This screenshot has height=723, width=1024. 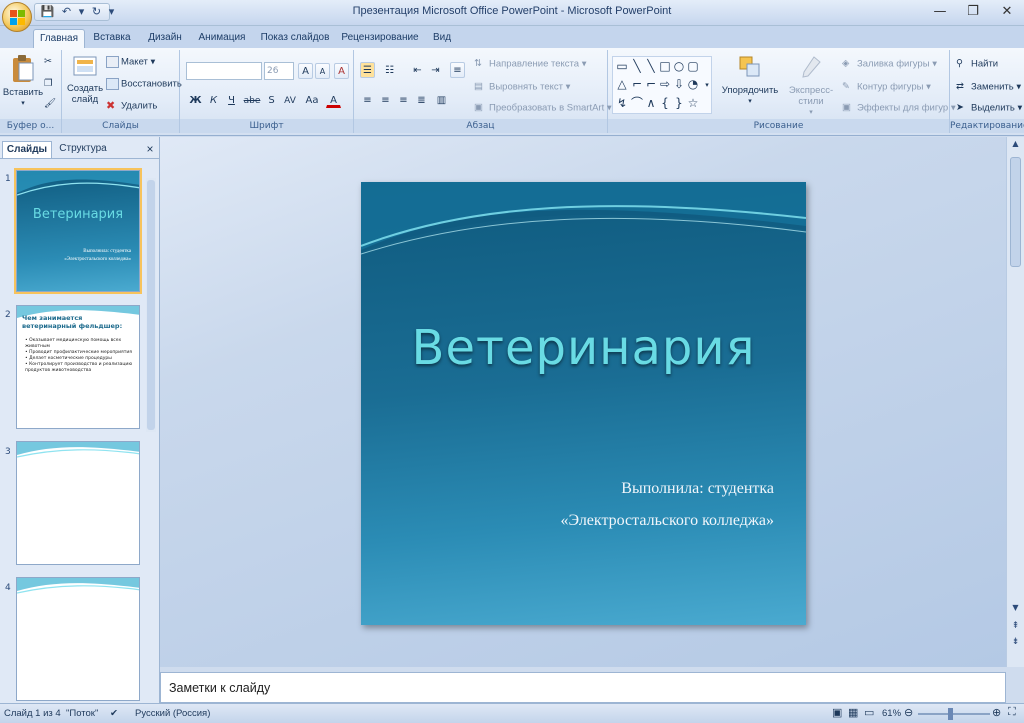 What do you see at coordinates (837, 712) in the screenshot?
I see `normal-view-icon: ▣` at bounding box center [837, 712].